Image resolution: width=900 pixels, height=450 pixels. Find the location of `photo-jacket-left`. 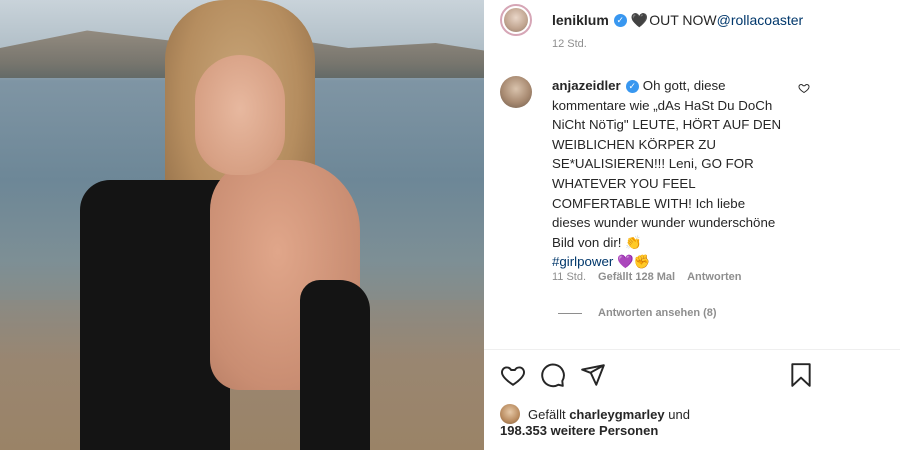

photo-jacket-left is located at coordinates (155, 315).